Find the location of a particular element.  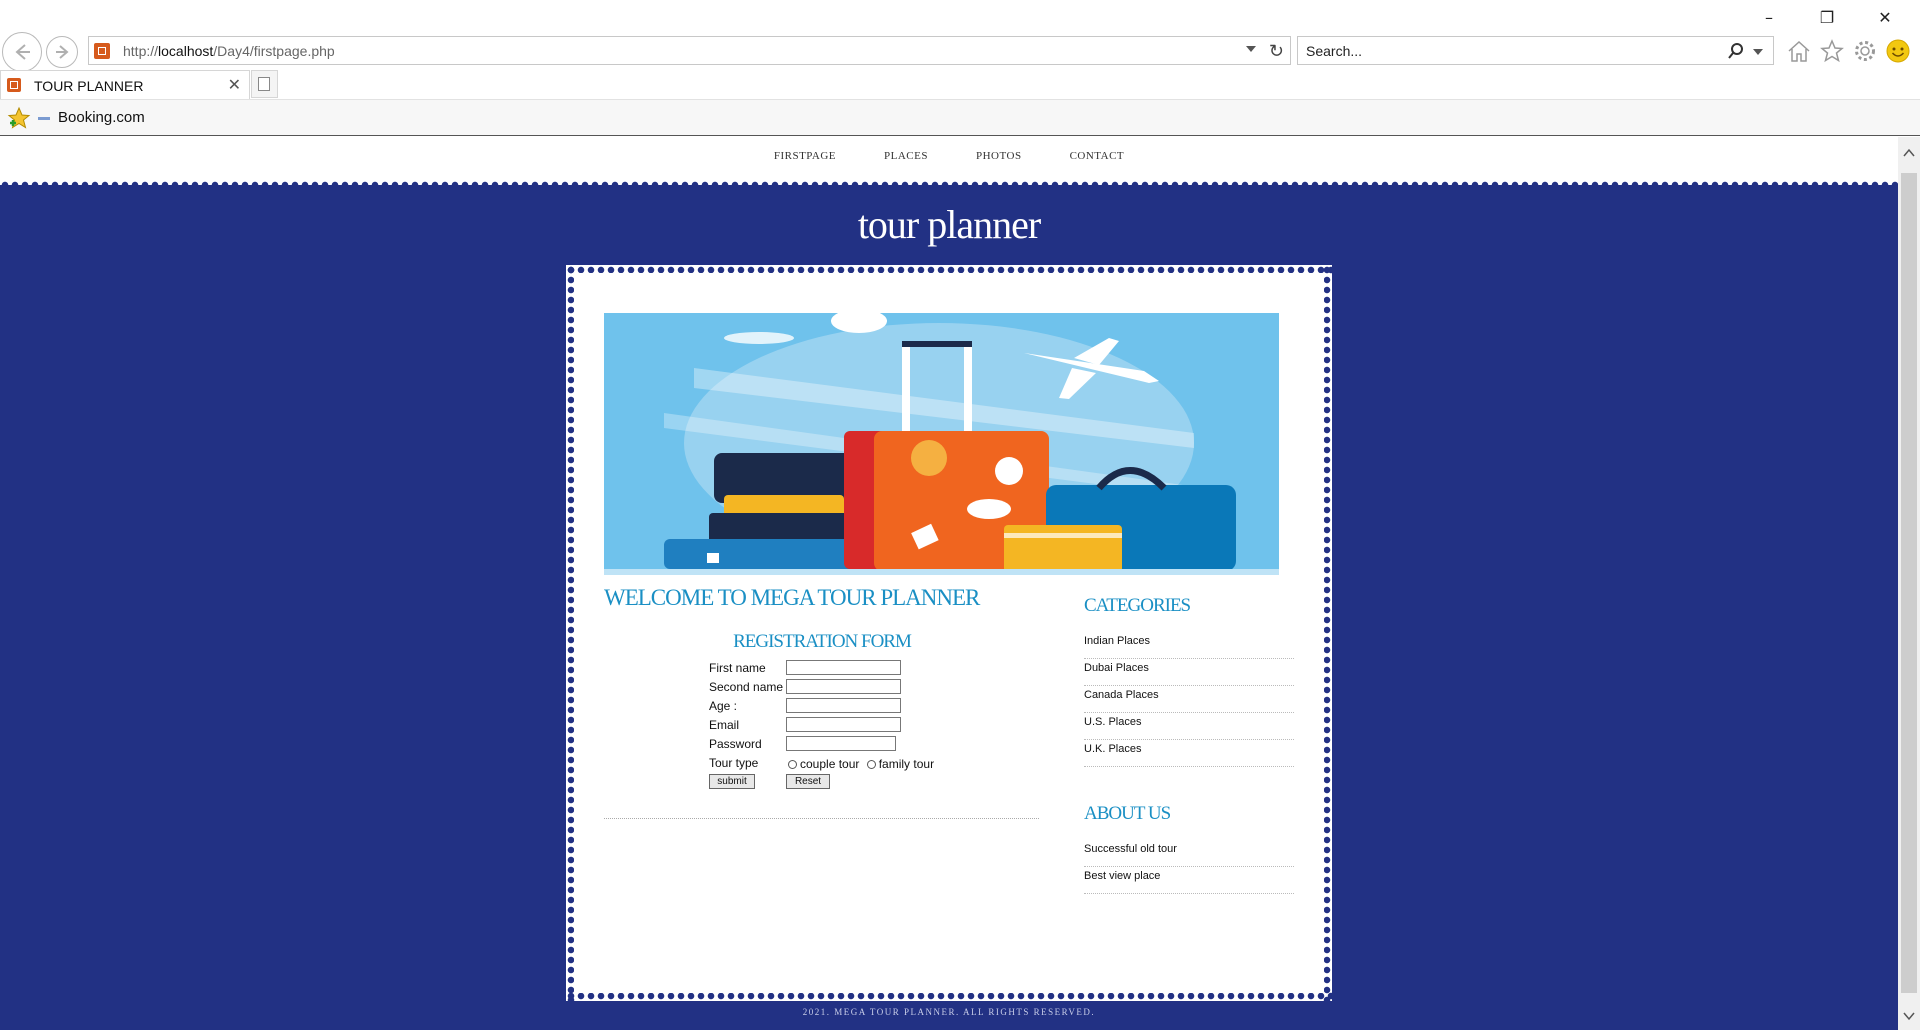

booking-favicon-icon is located at coordinates (44, 118).